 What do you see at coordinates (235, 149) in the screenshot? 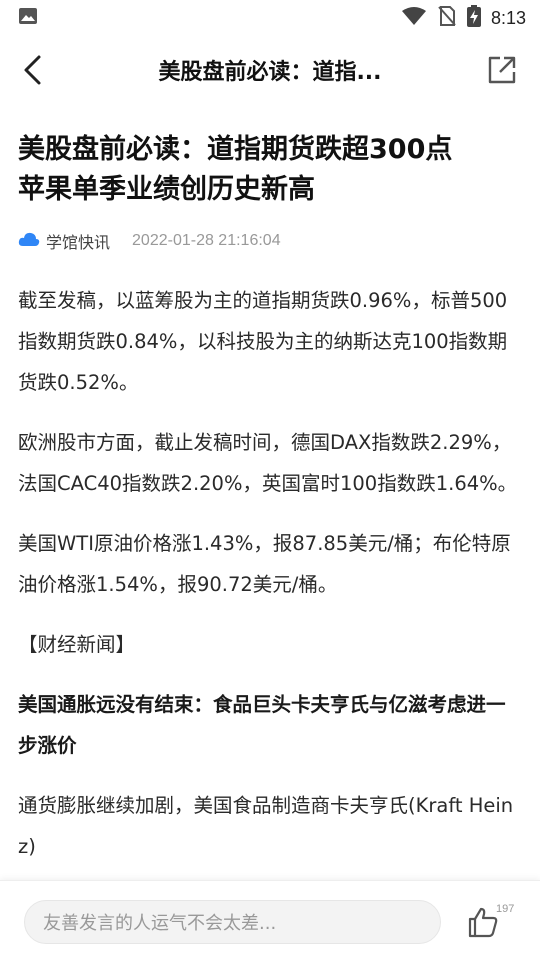
I see `headline-line-1: 美股盘前必读：道指期货跌超300点` at bounding box center [235, 149].